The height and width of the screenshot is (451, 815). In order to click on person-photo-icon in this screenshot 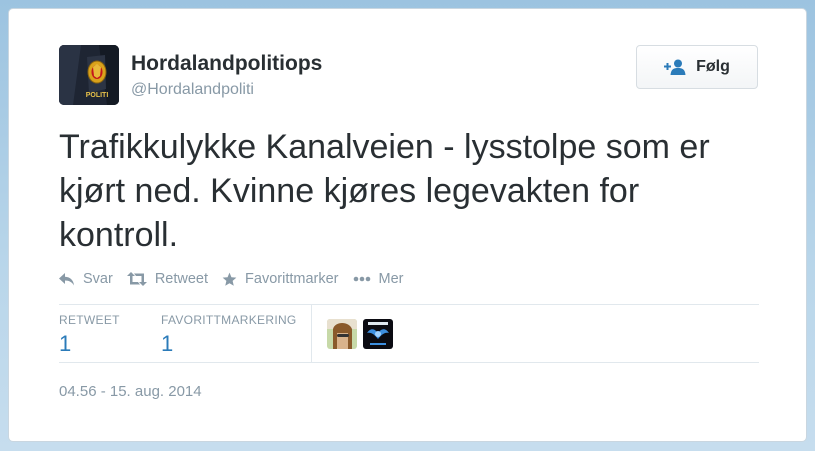, I will do `click(342, 334)`.